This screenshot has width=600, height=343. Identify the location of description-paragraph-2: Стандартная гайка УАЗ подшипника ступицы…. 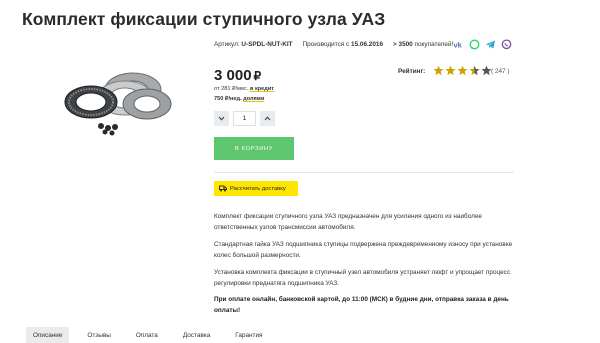
(363, 250).